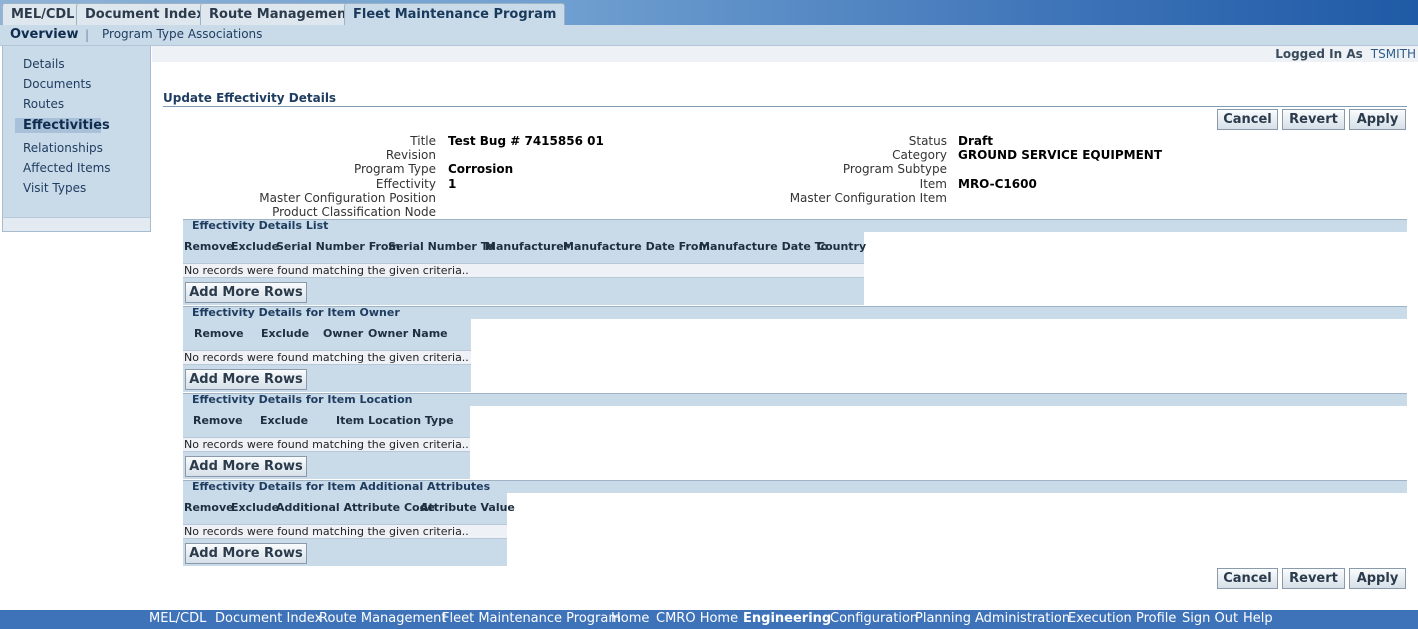  What do you see at coordinates (44, 64) in the screenshot?
I see `sidenav-item-details: Details` at bounding box center [44, 64].